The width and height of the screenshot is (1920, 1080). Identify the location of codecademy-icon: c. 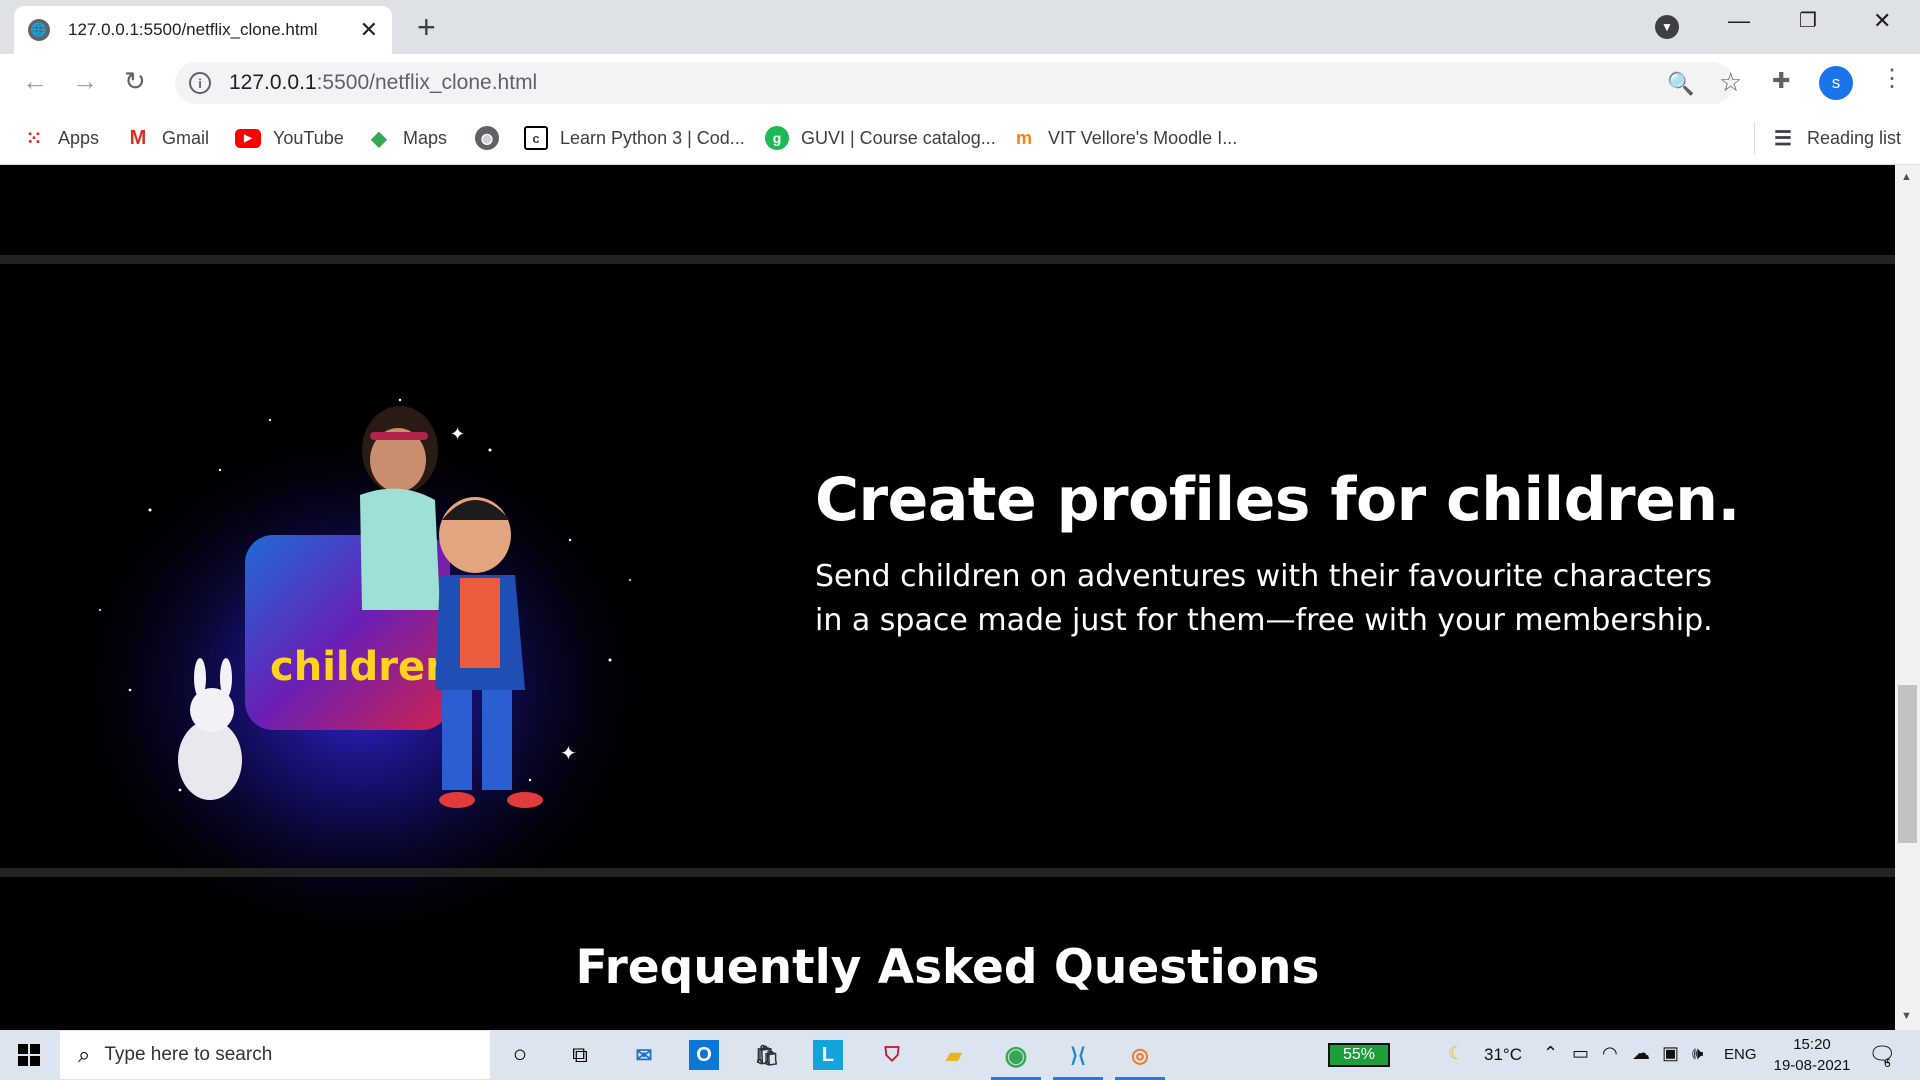
(536, 138).